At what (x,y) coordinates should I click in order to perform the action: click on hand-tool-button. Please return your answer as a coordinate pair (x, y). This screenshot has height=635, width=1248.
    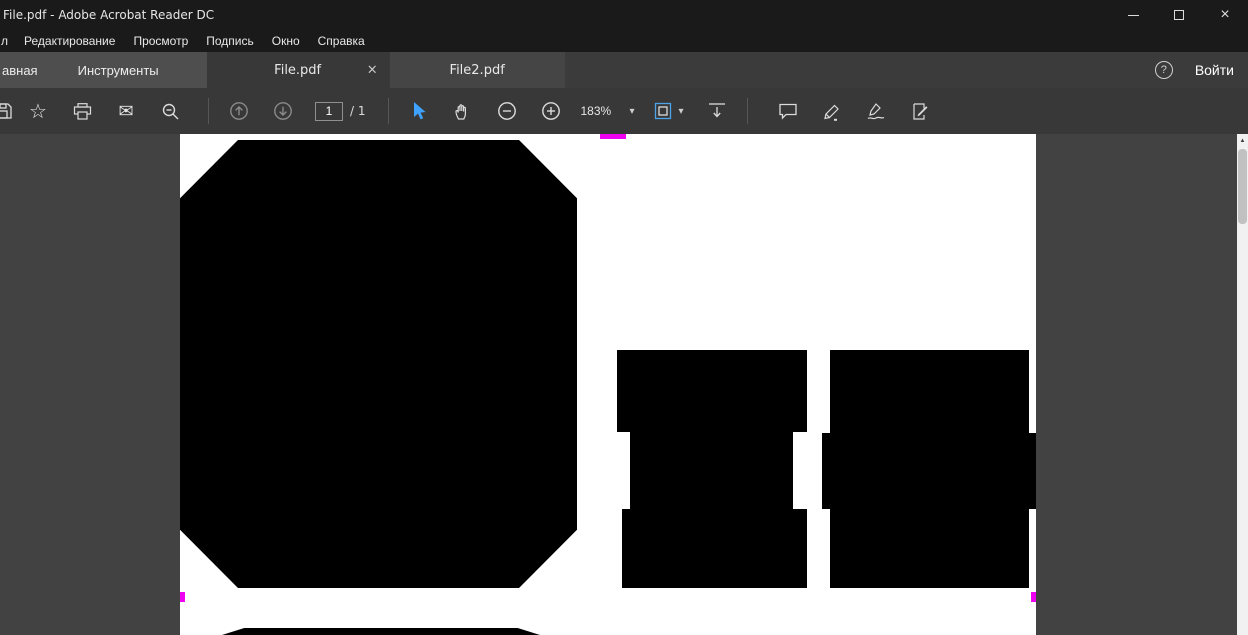
    Looking at the image, I should click on (463, 111).